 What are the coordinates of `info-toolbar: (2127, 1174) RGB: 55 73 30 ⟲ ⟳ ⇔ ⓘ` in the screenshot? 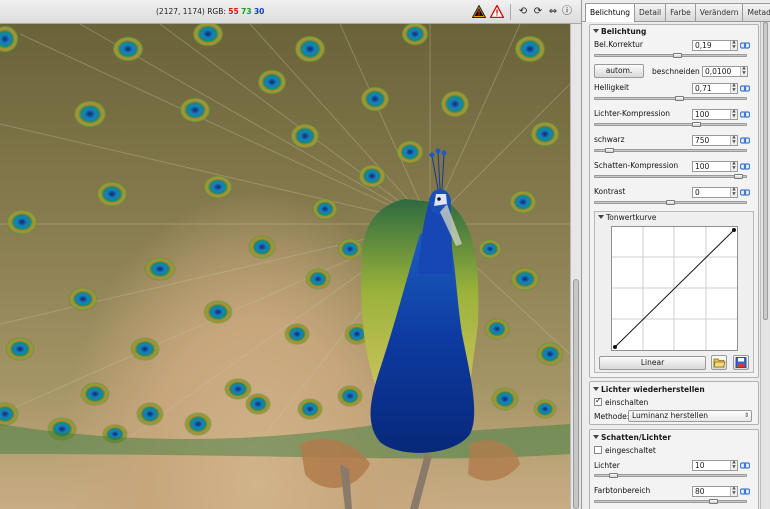 It's located at (290, 12).